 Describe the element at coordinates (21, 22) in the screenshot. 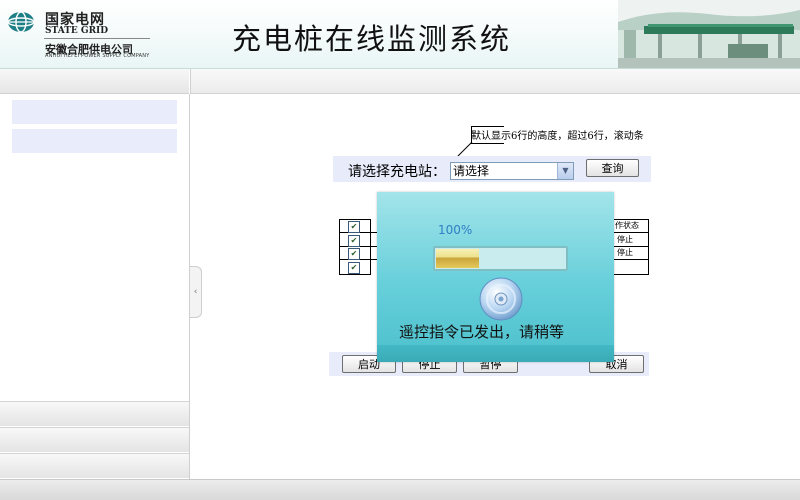

I see `state-grid-logo-icon` at that location.